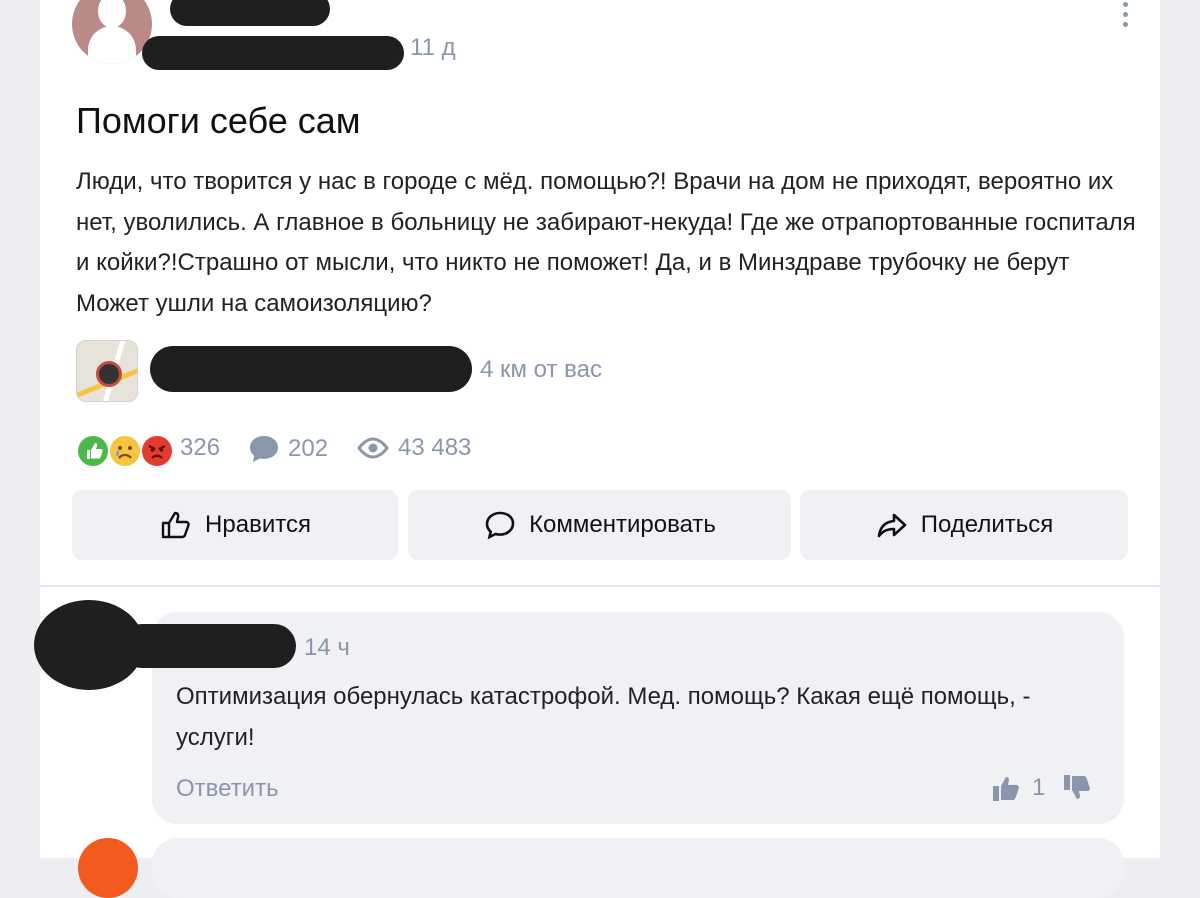 The height and width of the screenshot is (898, 1200). I want to click on avatar-shoulders-shape, so click(112, 45).